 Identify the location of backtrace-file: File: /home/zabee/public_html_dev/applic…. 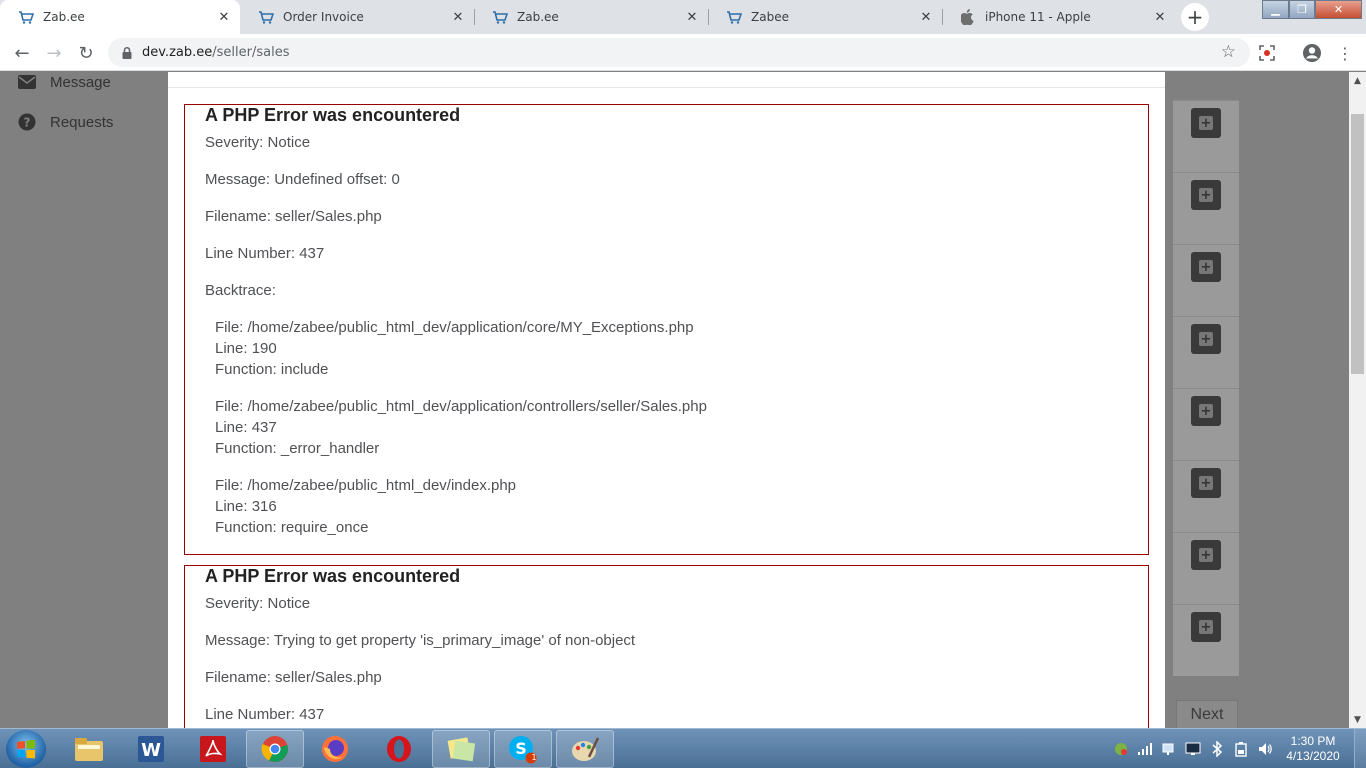
(454, 327).